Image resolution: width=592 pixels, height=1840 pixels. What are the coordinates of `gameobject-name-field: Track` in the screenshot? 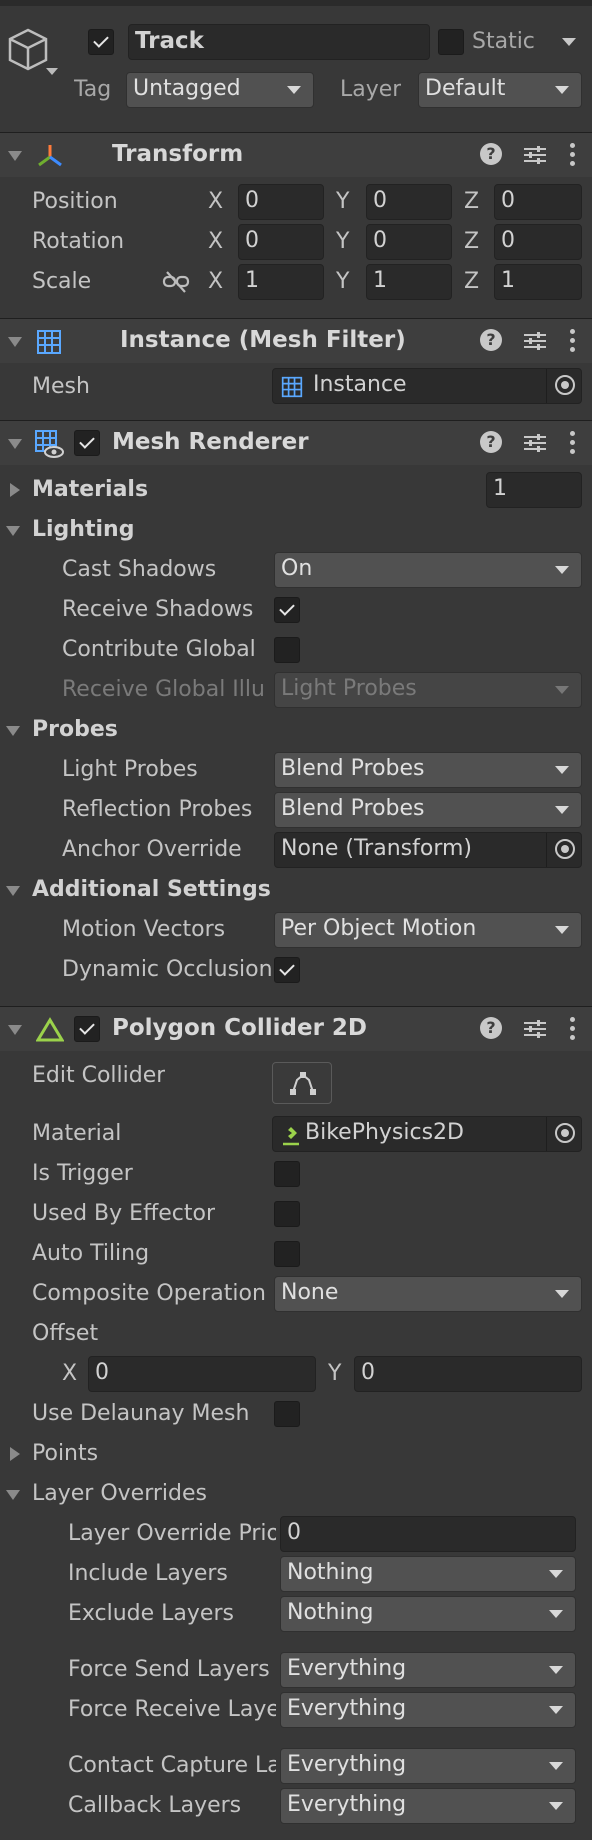 It's located at (279, 42).